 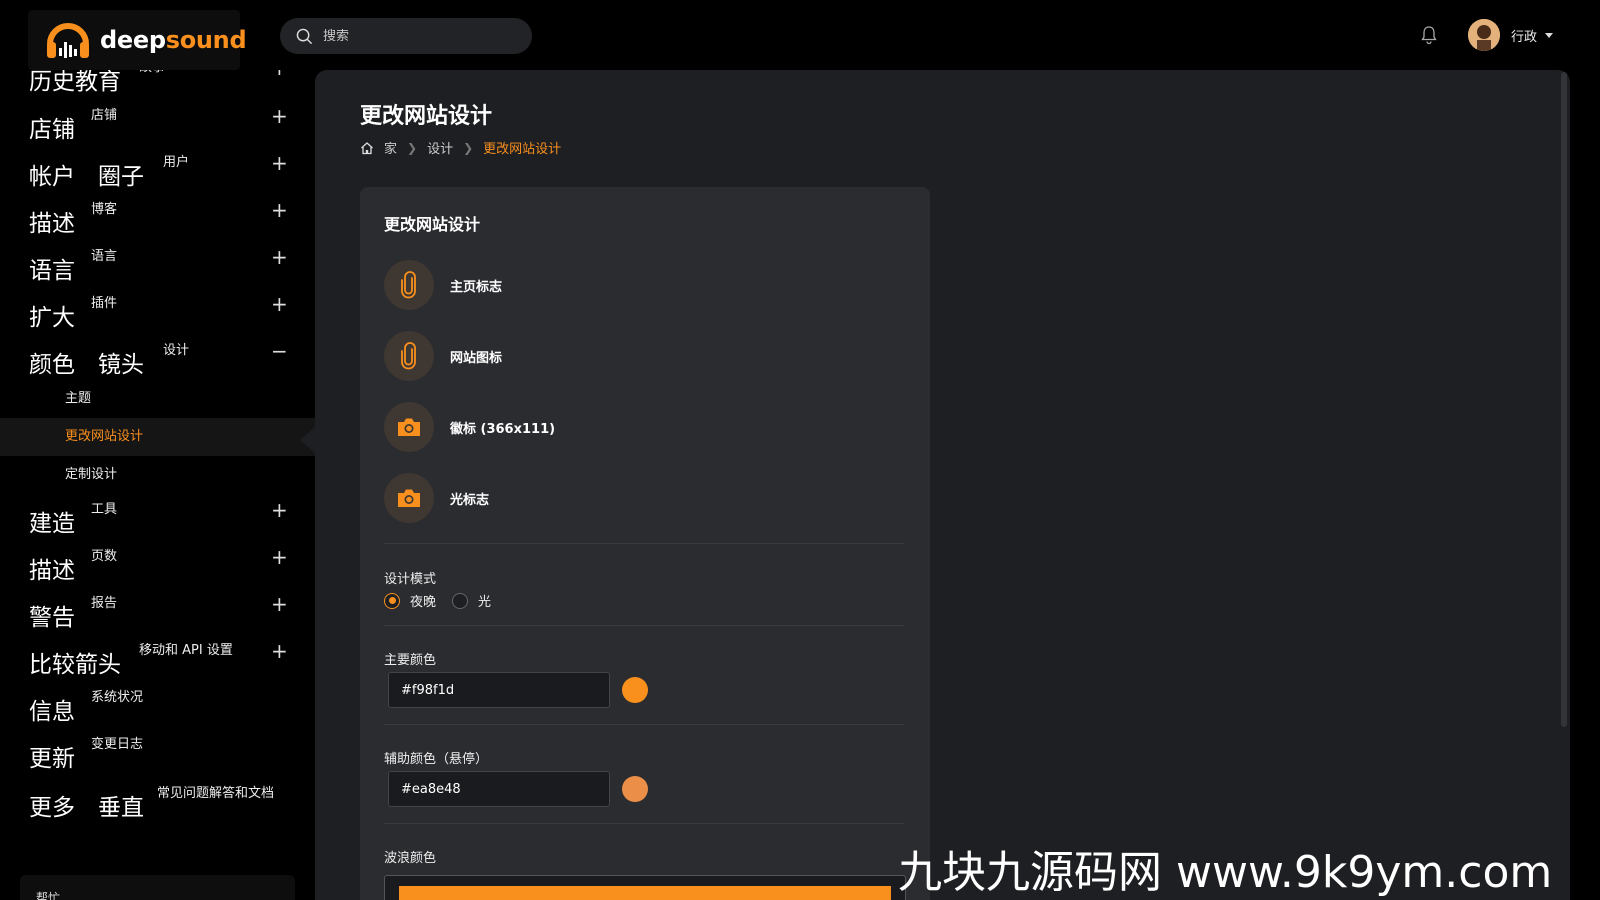 I want to click on upload-label: 网站图标, so click(x=476, y=358).